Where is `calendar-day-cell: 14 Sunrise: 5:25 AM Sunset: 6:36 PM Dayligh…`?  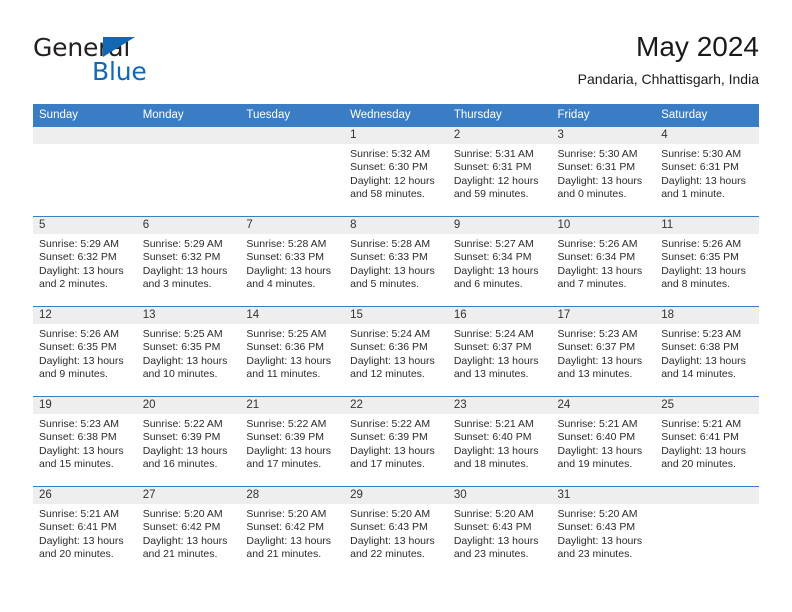 calendar-day-cell: 14 Sunrise: 5:25 AM Sunset: 6:36 PM Dayligh… is located at coordinates (292, 351).